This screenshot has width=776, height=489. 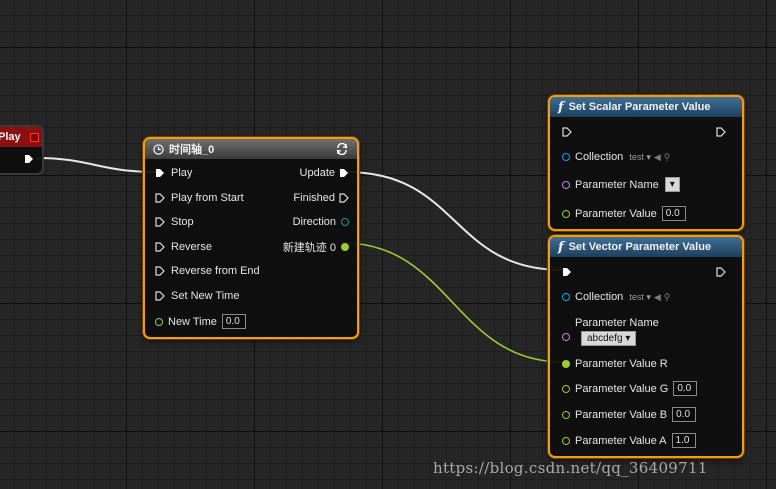 I want to click on pin-label: Parameter Value G, so click(x=622, y=388).